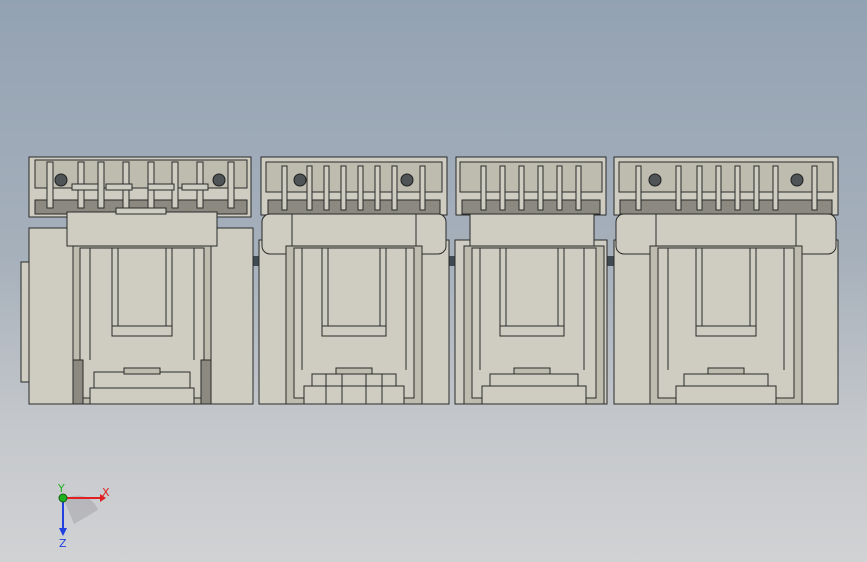 The image size is (867, 562). Describe the element at coordinates (63, 498) in the screenshot. I see `y-axis-dot-icon` at that location.